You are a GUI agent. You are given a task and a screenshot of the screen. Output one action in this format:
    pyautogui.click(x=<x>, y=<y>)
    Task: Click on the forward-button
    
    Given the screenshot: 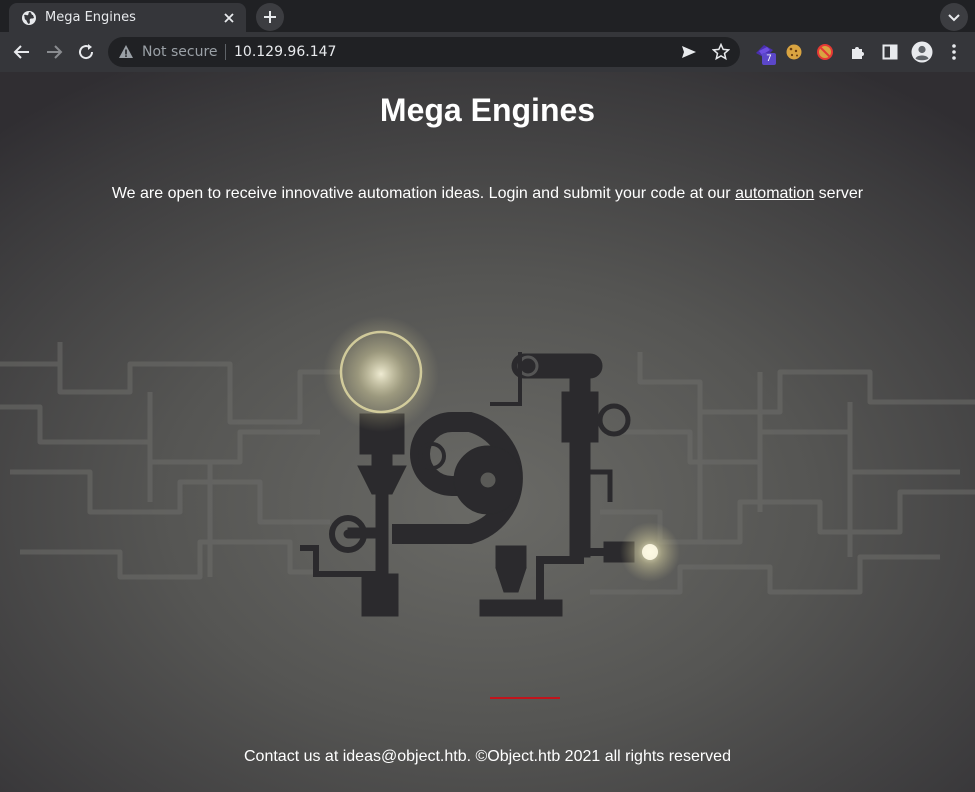 What is the action you would take?
    pyautogui.click(x=54, y=52)
    